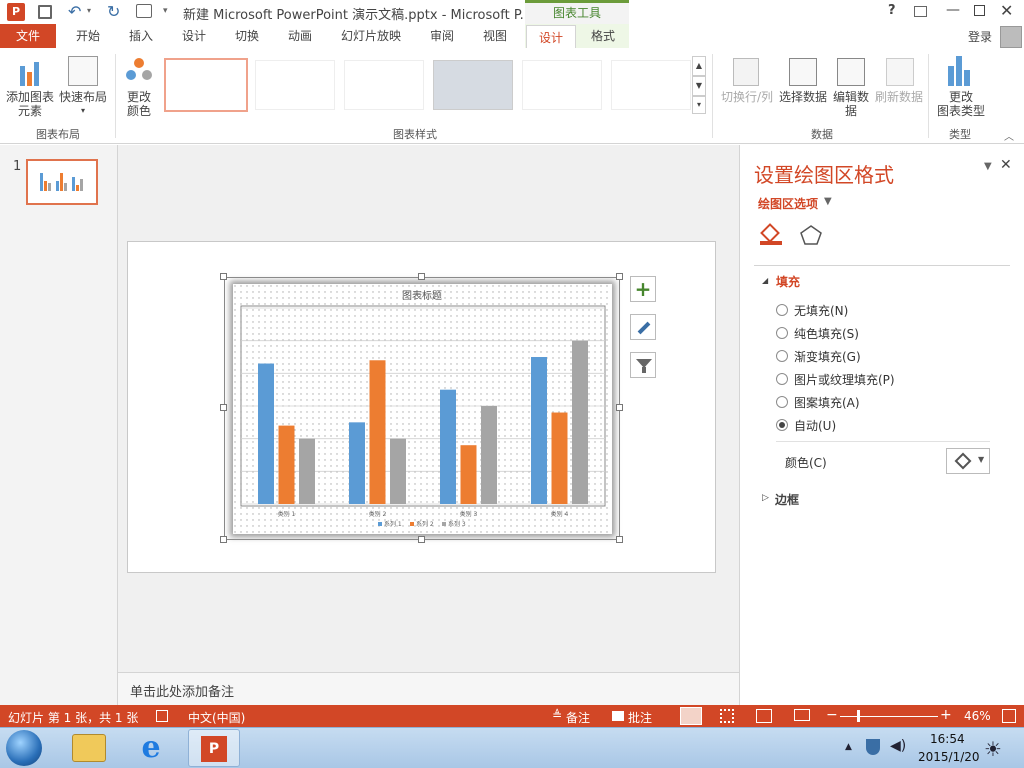 Image resolution: width=1024 pixels, height=768 pixels. I want to click on login-link: 登录, so click(980, 36).